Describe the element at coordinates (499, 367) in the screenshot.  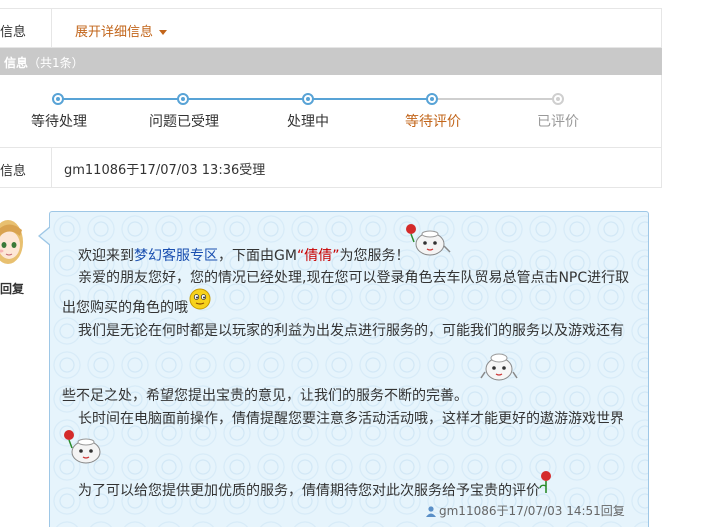
I see `ghost-emoticon` at that location.